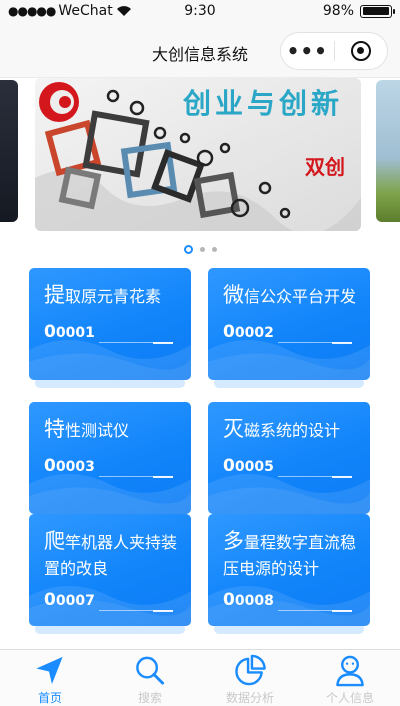 Image resolution: width=400 pixels, height=706 pixels. I want to click on more-dots-icon: •••, so click(307, 51).